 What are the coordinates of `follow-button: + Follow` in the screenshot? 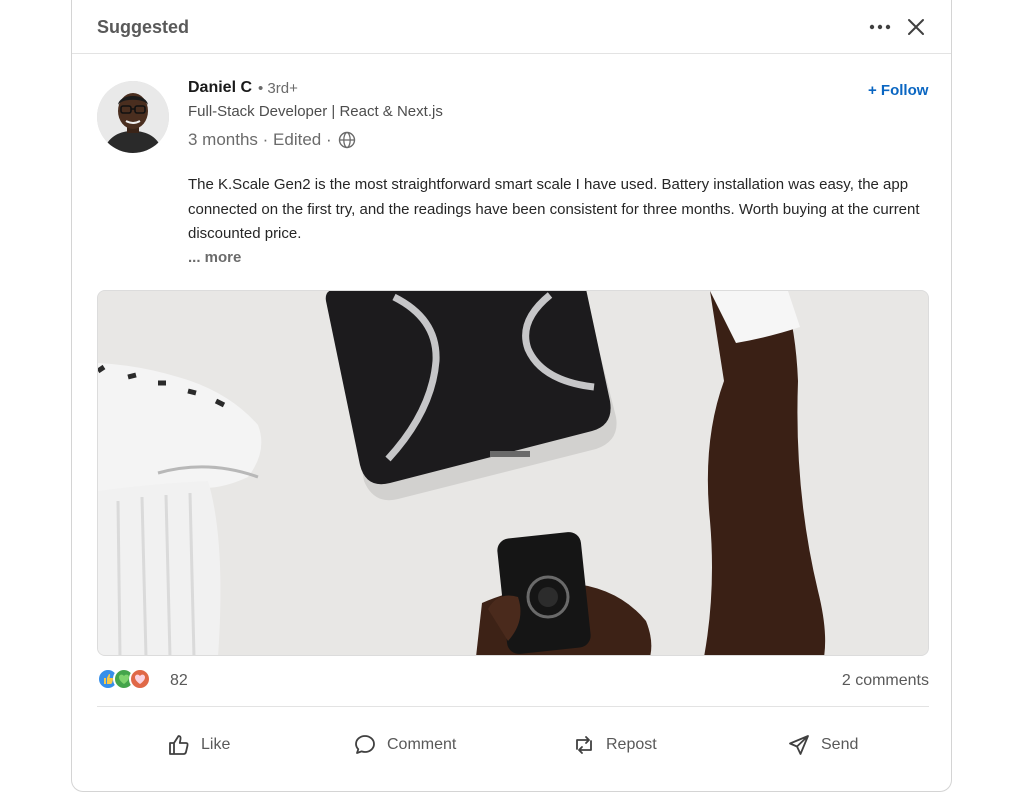 It's located at (898, 90).